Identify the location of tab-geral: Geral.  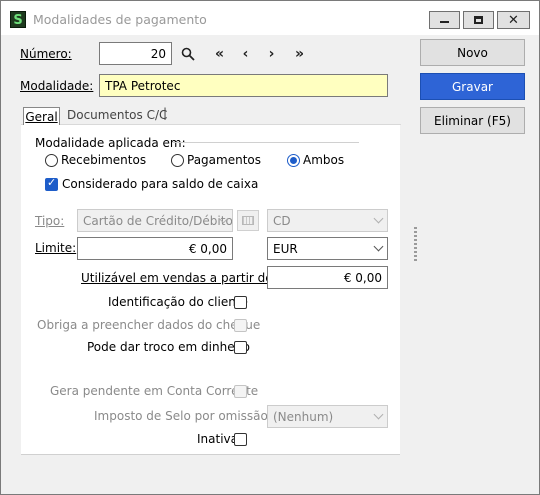
(41, 116).